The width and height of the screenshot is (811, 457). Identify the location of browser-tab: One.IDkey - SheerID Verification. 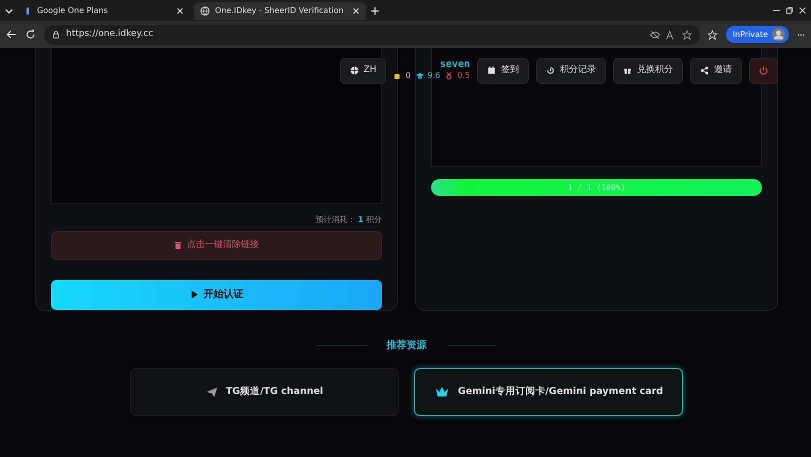
(280, 11).